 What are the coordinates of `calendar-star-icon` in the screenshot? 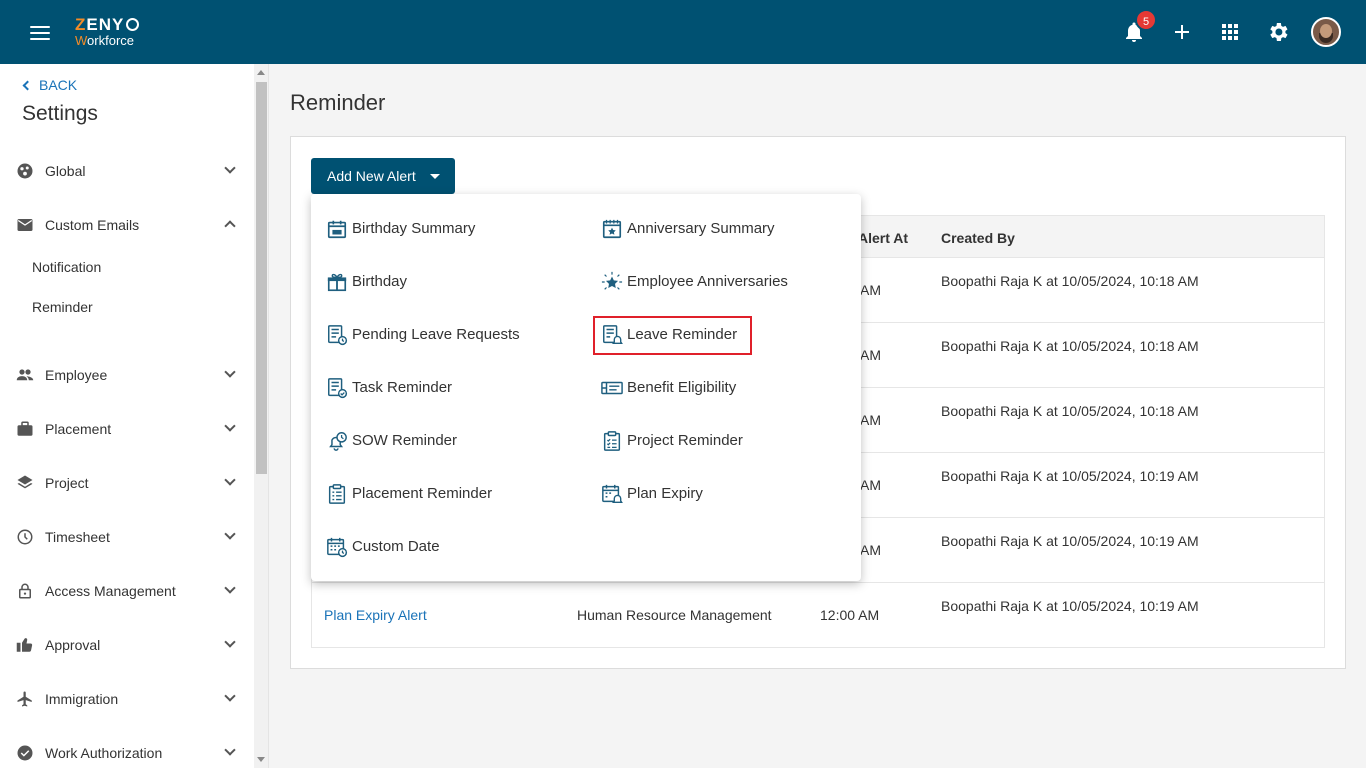 It's located at (612, 229).